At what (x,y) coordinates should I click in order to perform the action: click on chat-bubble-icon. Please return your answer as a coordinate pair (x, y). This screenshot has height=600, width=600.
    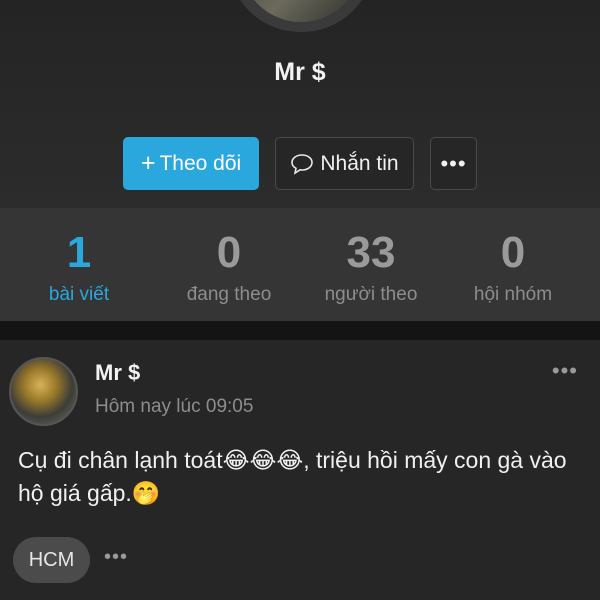
    Looking at the image, I should click on (302, 164).